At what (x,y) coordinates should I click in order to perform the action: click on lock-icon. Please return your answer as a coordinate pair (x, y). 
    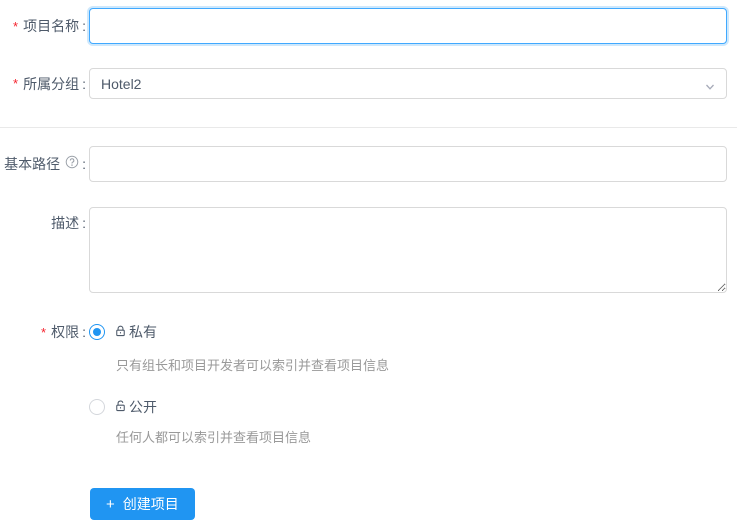
    Looking at the image, I should click on (120, 332).